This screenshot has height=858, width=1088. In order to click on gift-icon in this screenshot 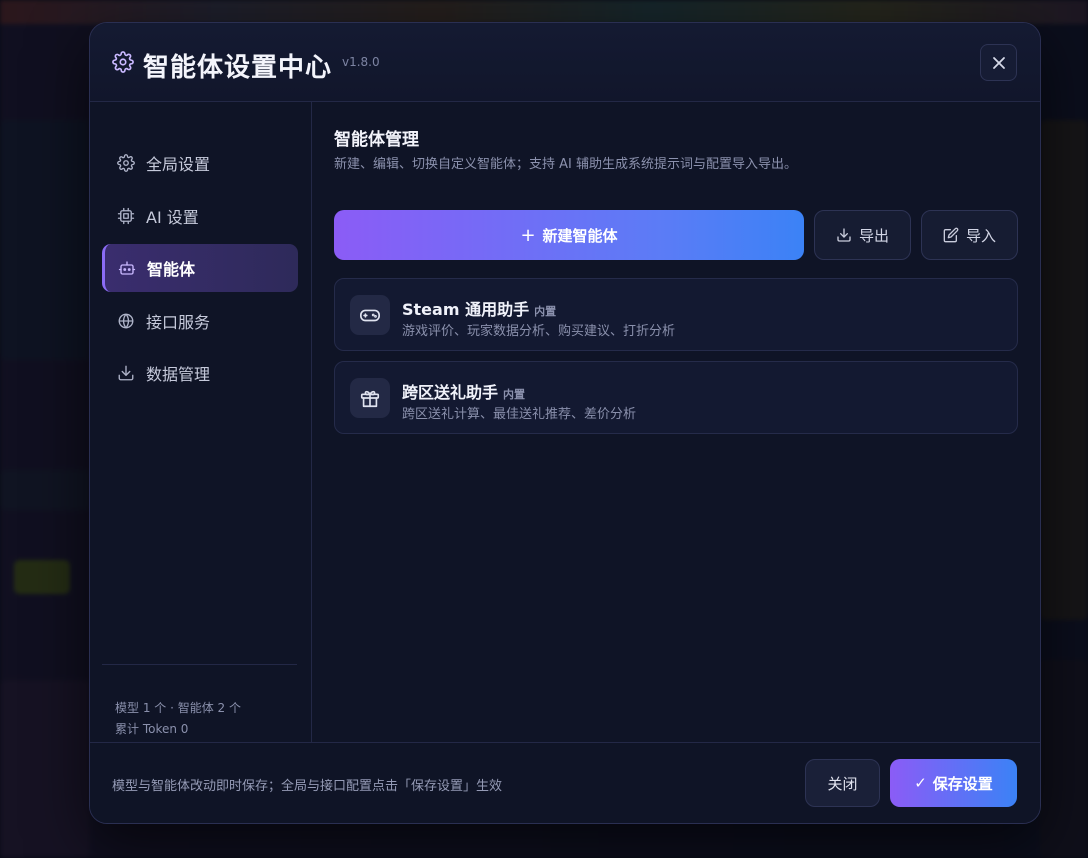, I will do `click(370, 398)`.